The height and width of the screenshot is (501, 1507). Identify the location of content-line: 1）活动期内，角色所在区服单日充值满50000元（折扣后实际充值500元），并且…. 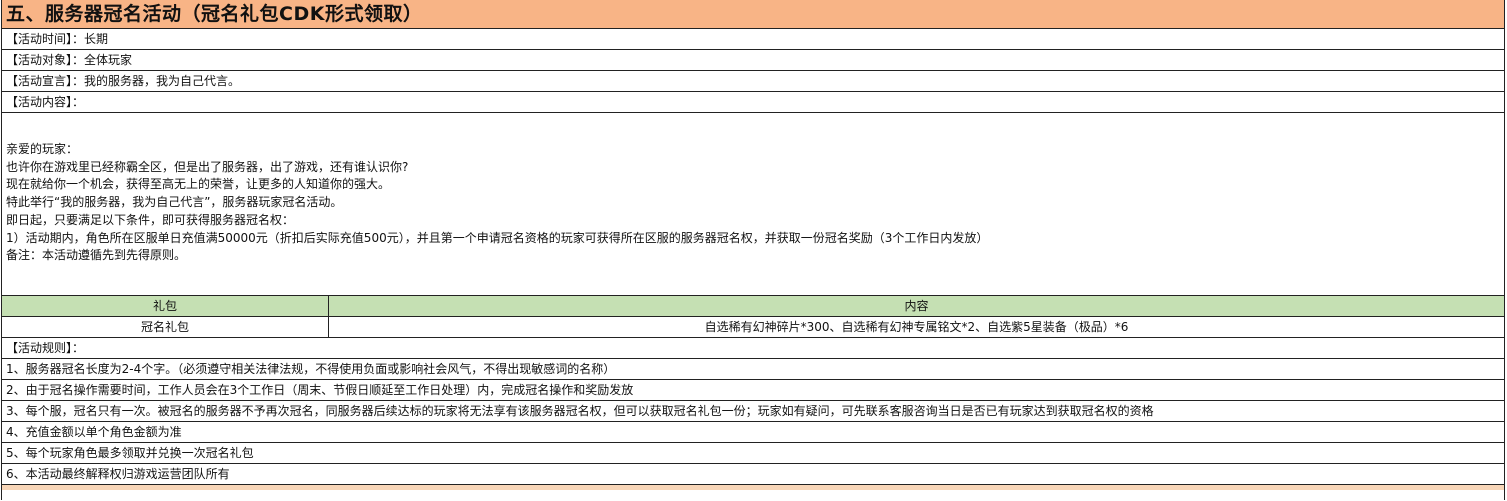
(497, 237).